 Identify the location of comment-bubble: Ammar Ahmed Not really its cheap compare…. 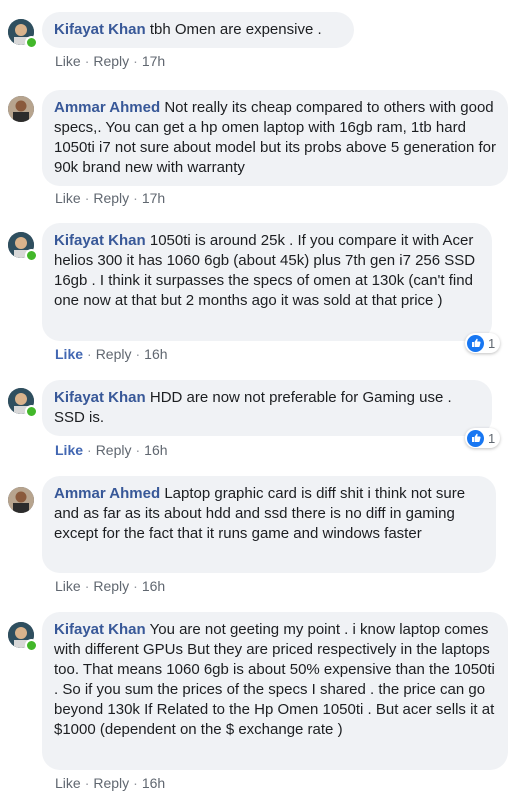
(275, 138).